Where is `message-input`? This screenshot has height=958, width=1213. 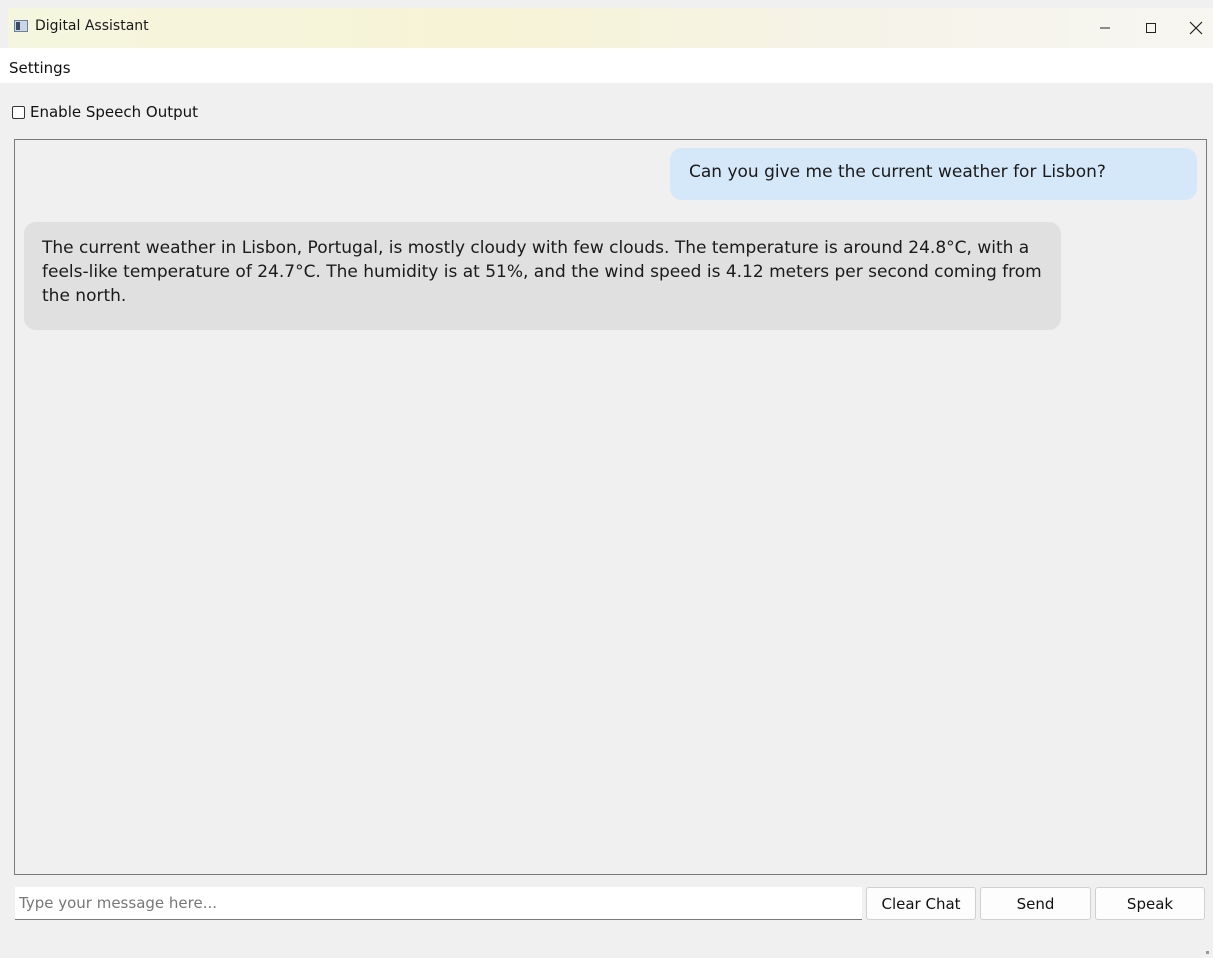 message-input is located at coordinates (438, 903).